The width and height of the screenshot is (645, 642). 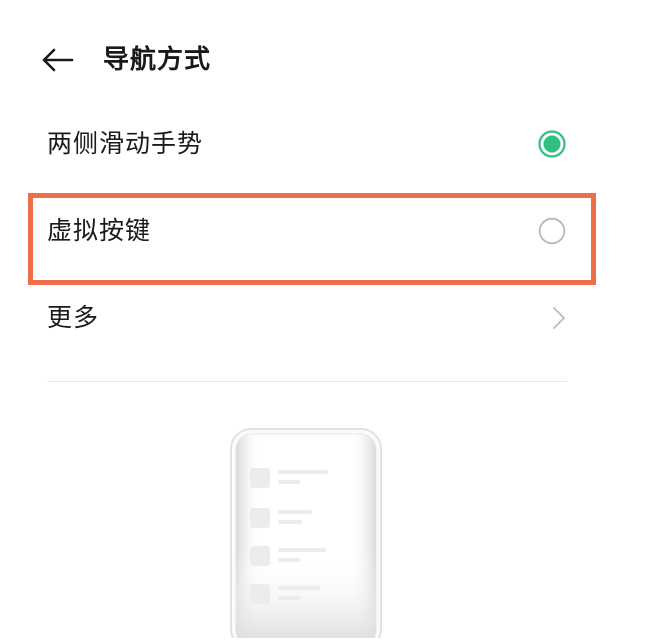 What do you see at coordinates (307, 381) in the screenshot?
I see `divider` at bounding box center [307, 381].